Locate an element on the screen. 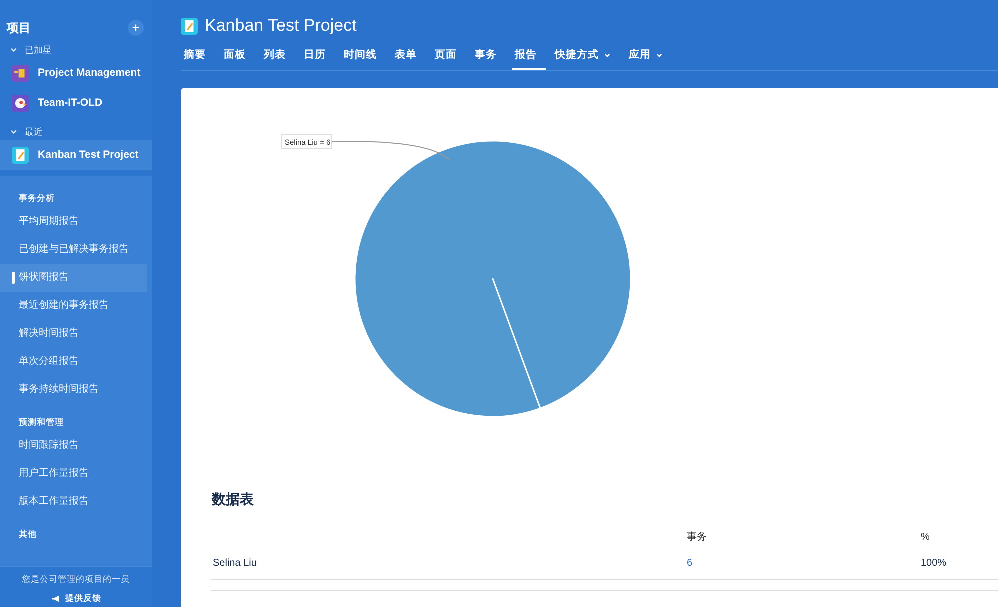  nav-tab: 表单 is located at coordinates (409, 57).